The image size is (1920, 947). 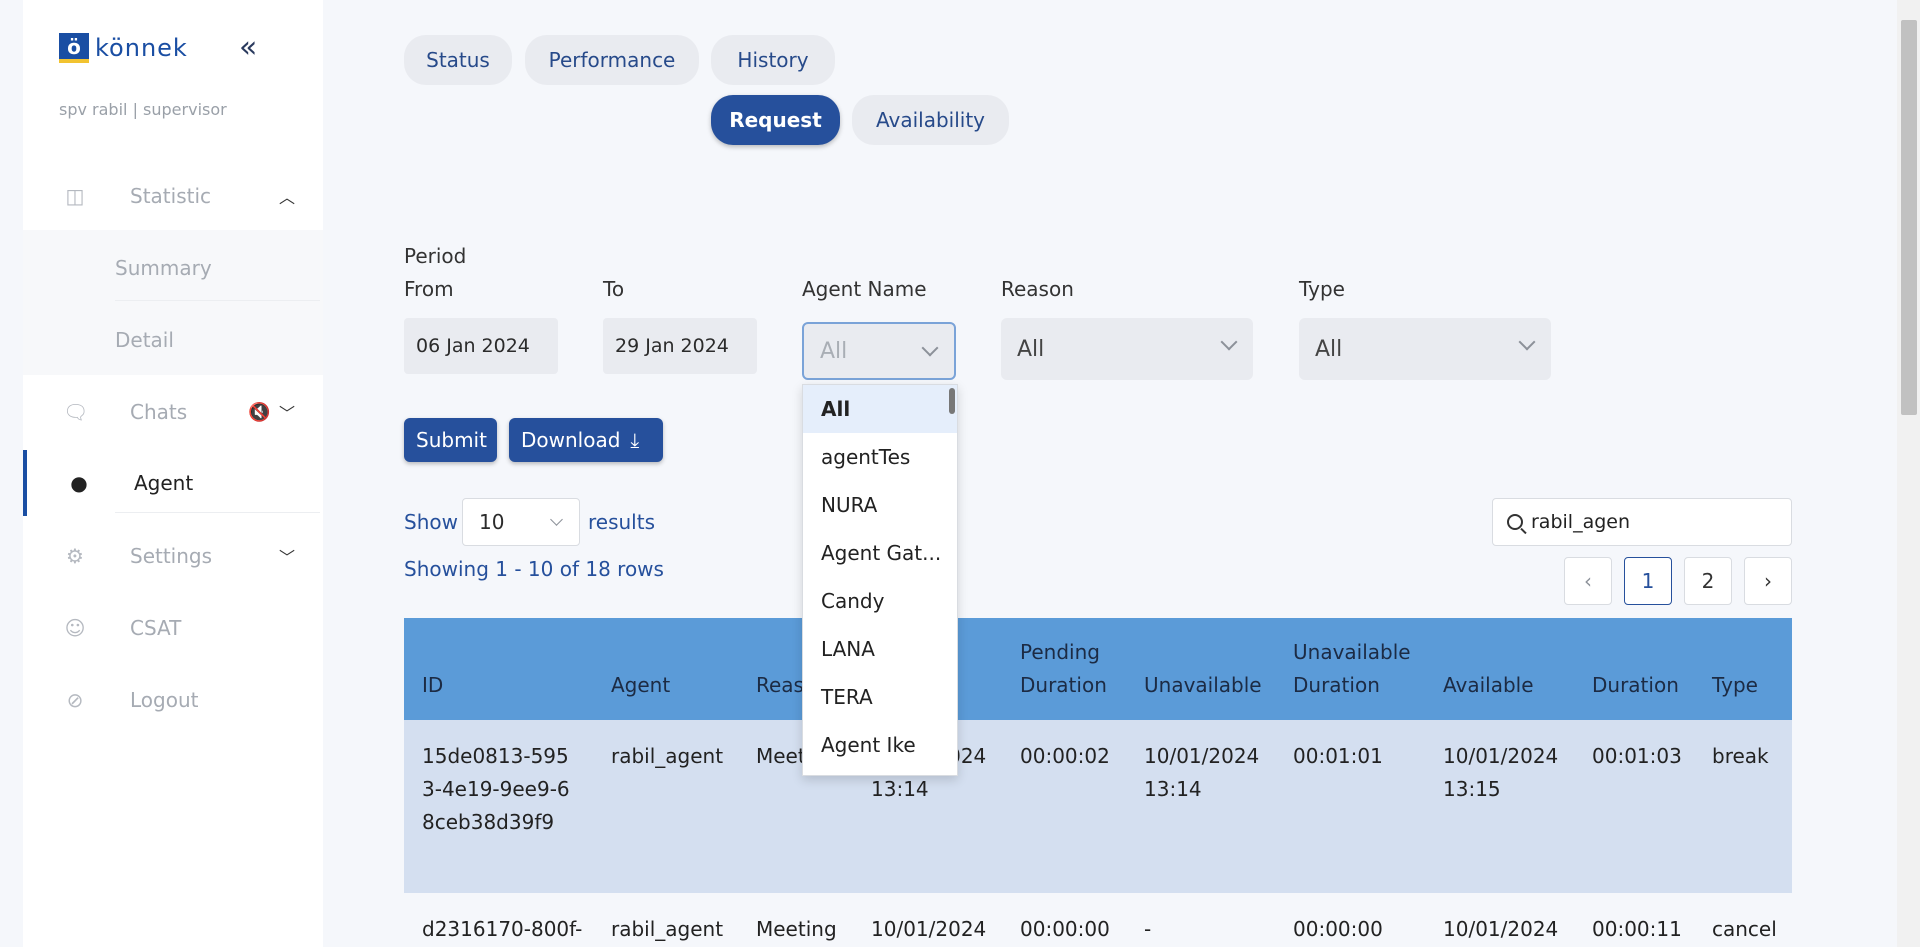 I want to click on agent-select-value: All, so click(x=834, y=351).